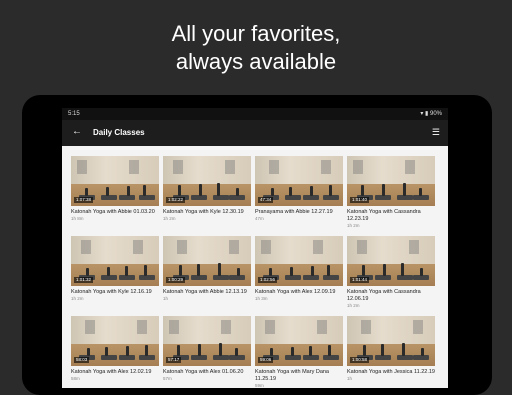  I want to click on video-duration: 57:17, so click(174, 360).